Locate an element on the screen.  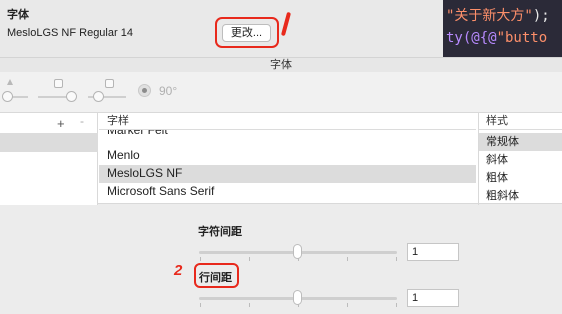
code-line-1: "关于新大方"); is located at coordinates (498, 15).